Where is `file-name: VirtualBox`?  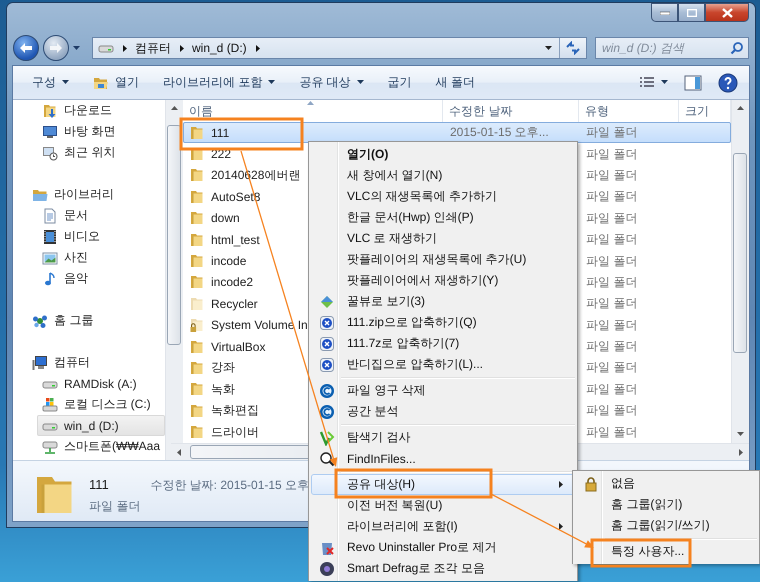
file-name: VirtualBox is located at coordinates (238, 347).